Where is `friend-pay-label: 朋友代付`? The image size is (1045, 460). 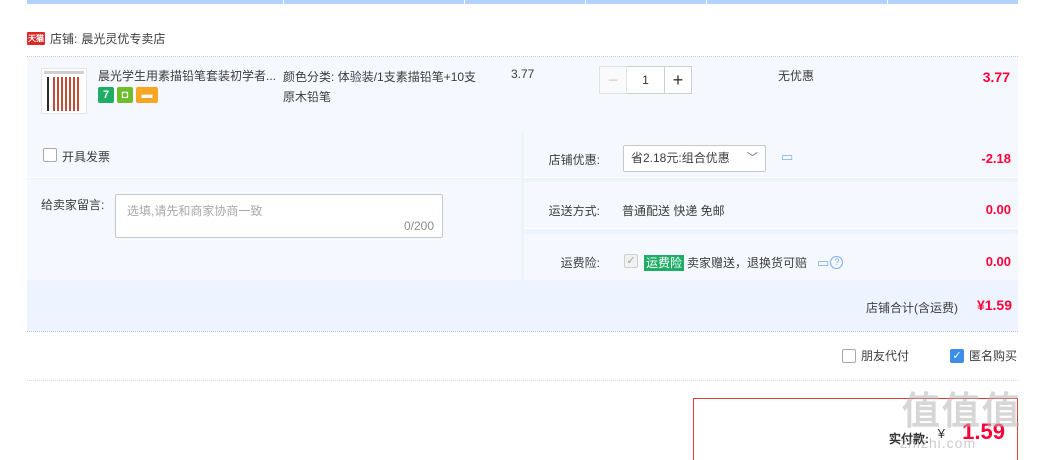
friend-pay-label: 朋友代付 is located at coordinates (885, 355).